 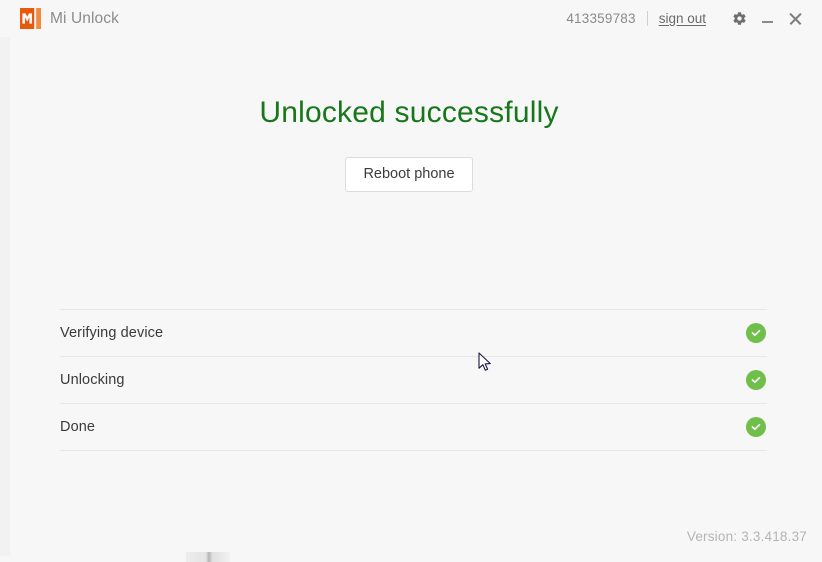 I want to click on reboot-button-container: Reboot phone, so click(x=409, y=174).